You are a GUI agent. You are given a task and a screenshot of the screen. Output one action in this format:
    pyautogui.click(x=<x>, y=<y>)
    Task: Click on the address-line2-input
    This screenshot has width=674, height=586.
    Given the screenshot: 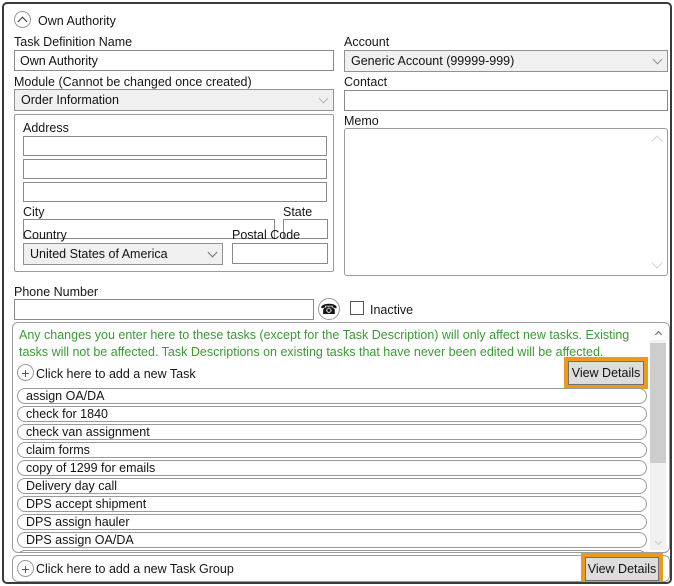 What is the action you would take?
    pyautogui.click(x=175, y=169)
    